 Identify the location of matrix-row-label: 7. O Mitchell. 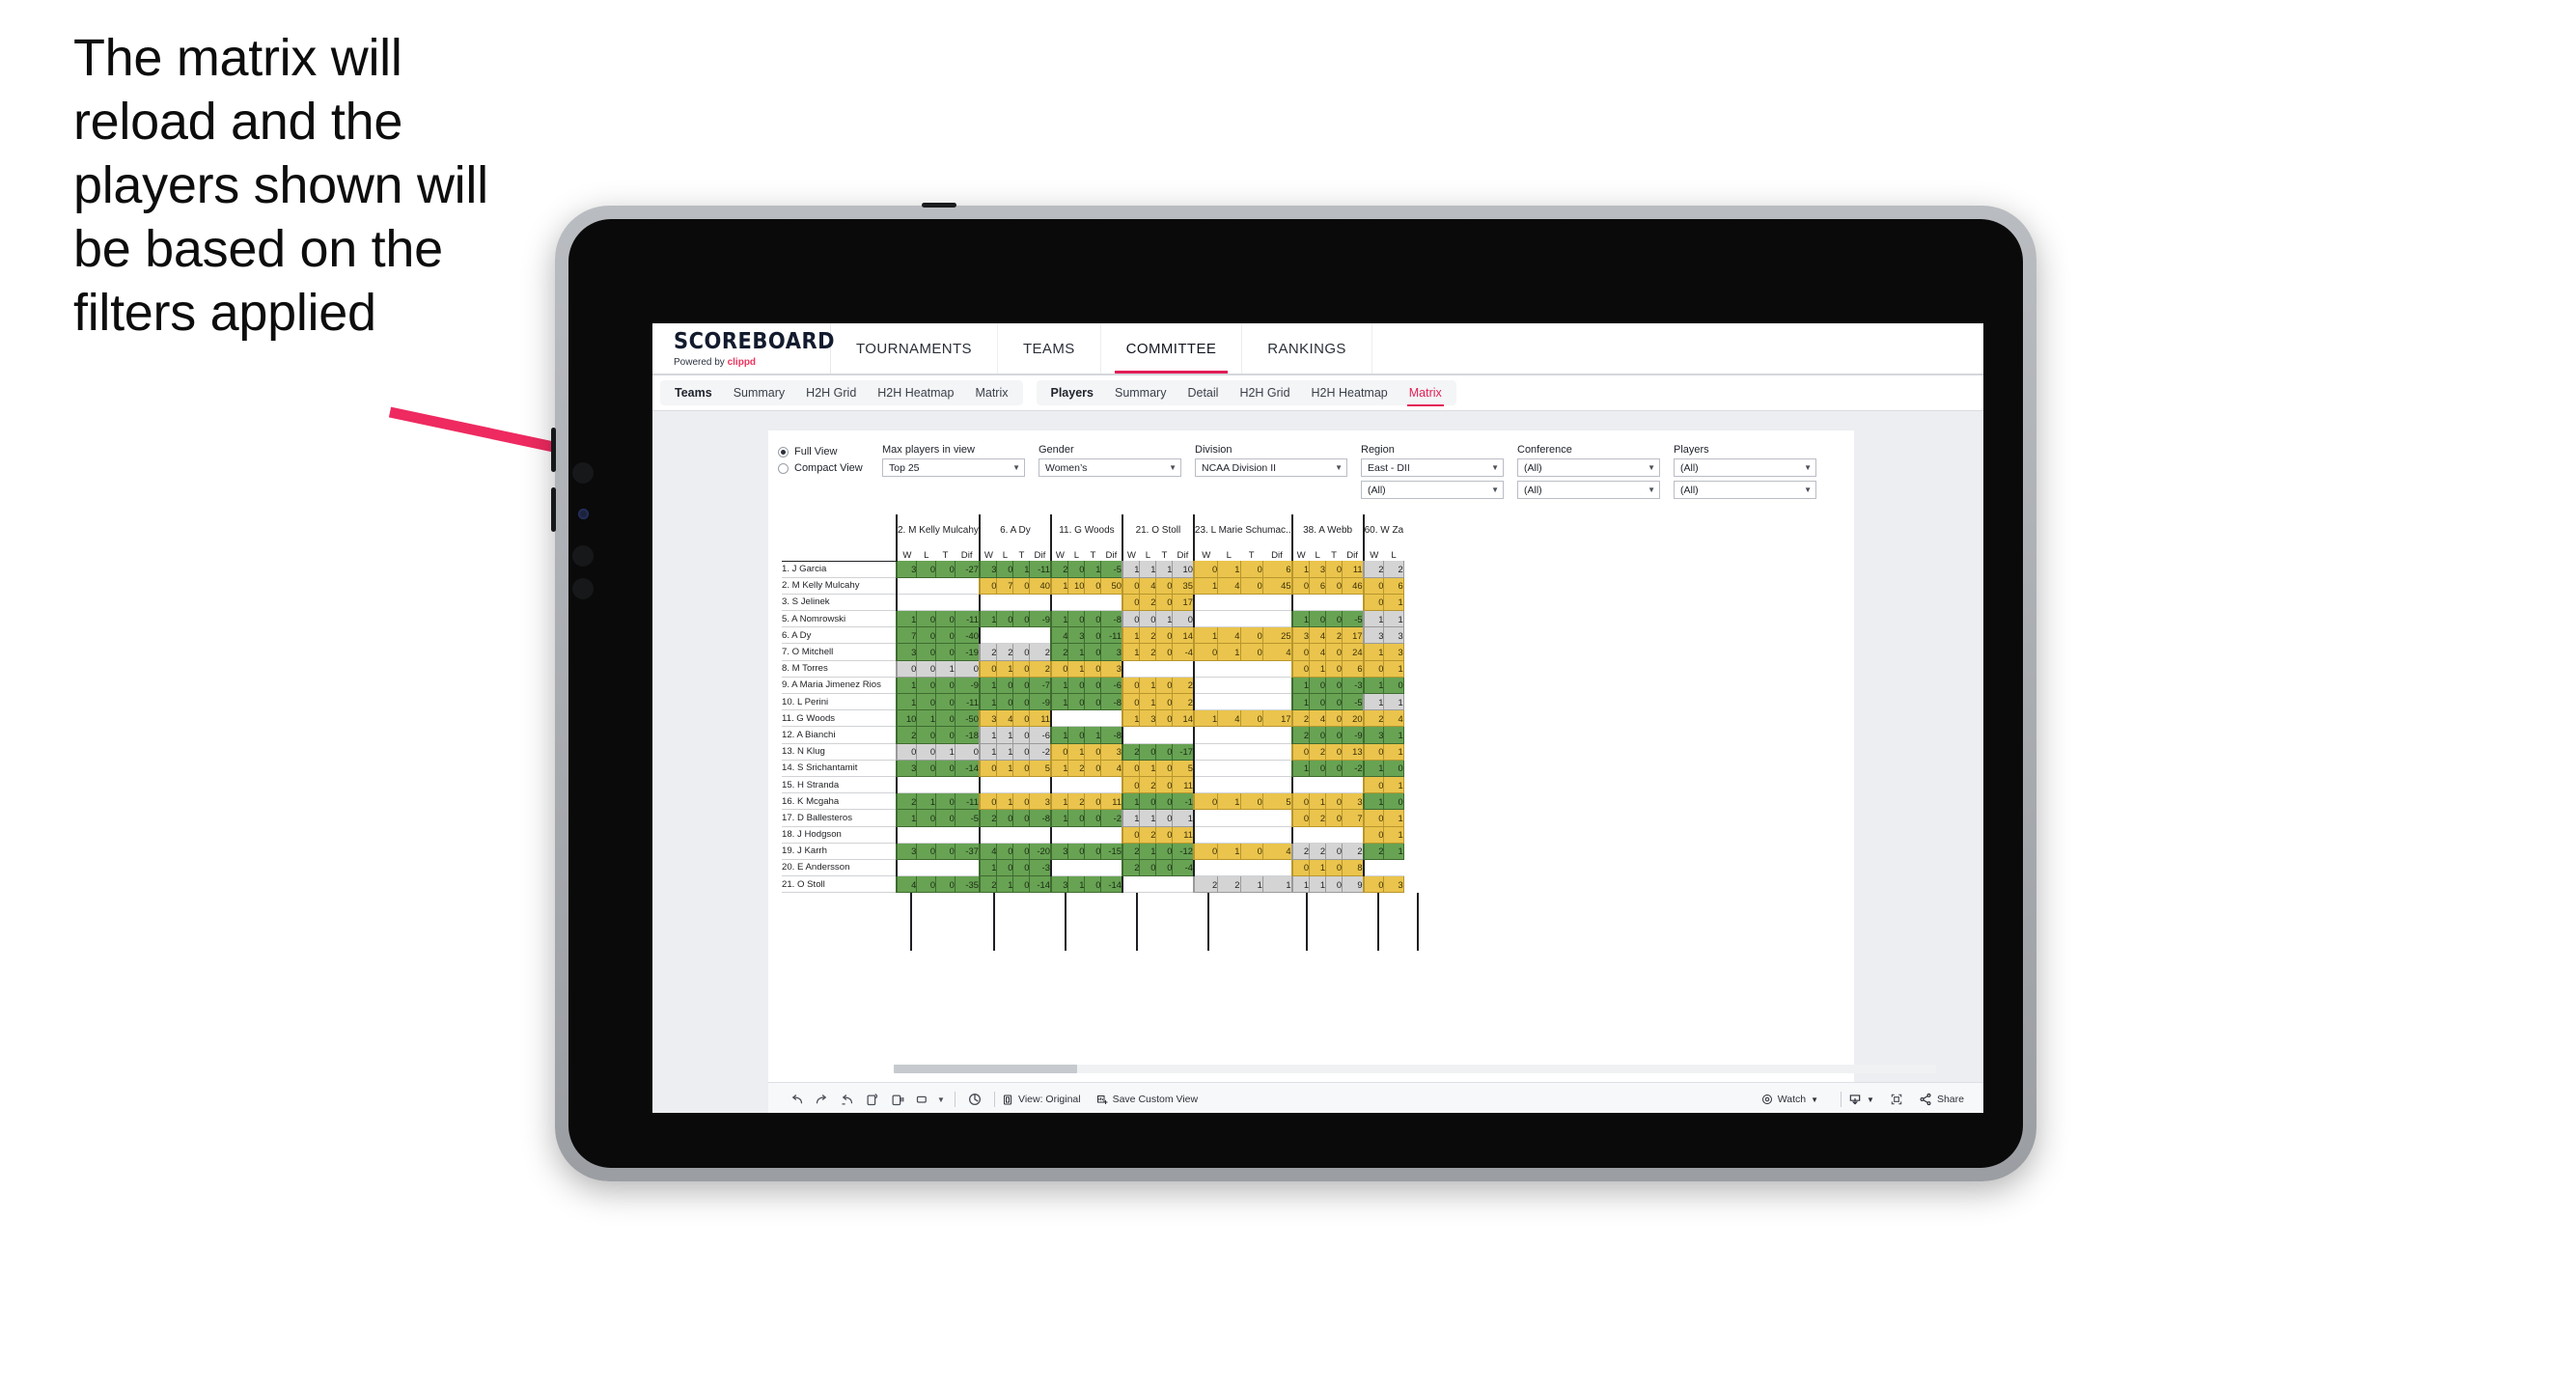
(839, 652).